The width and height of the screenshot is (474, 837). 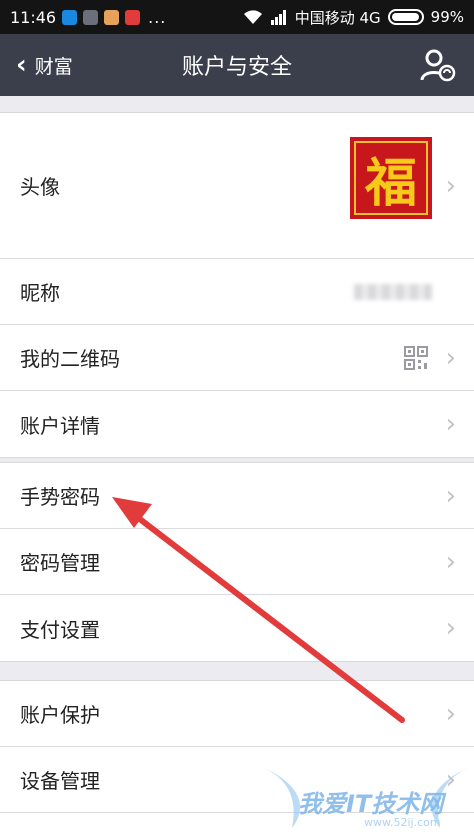 What do you see at coordinates (237, 714) in the screenshot?
I see `account-protection-row: 账户保护 ›` at bounding box center [237, 714].